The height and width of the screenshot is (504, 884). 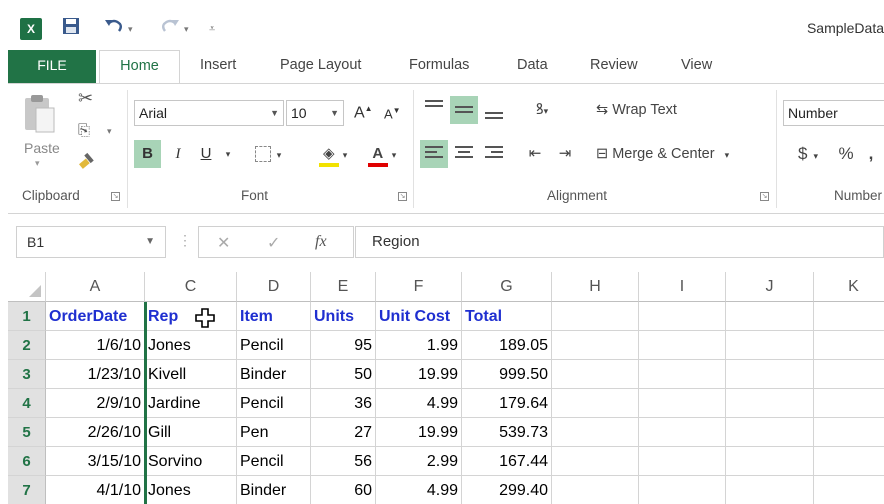 I want to click on cell-j6, so click(x=770, y=461).